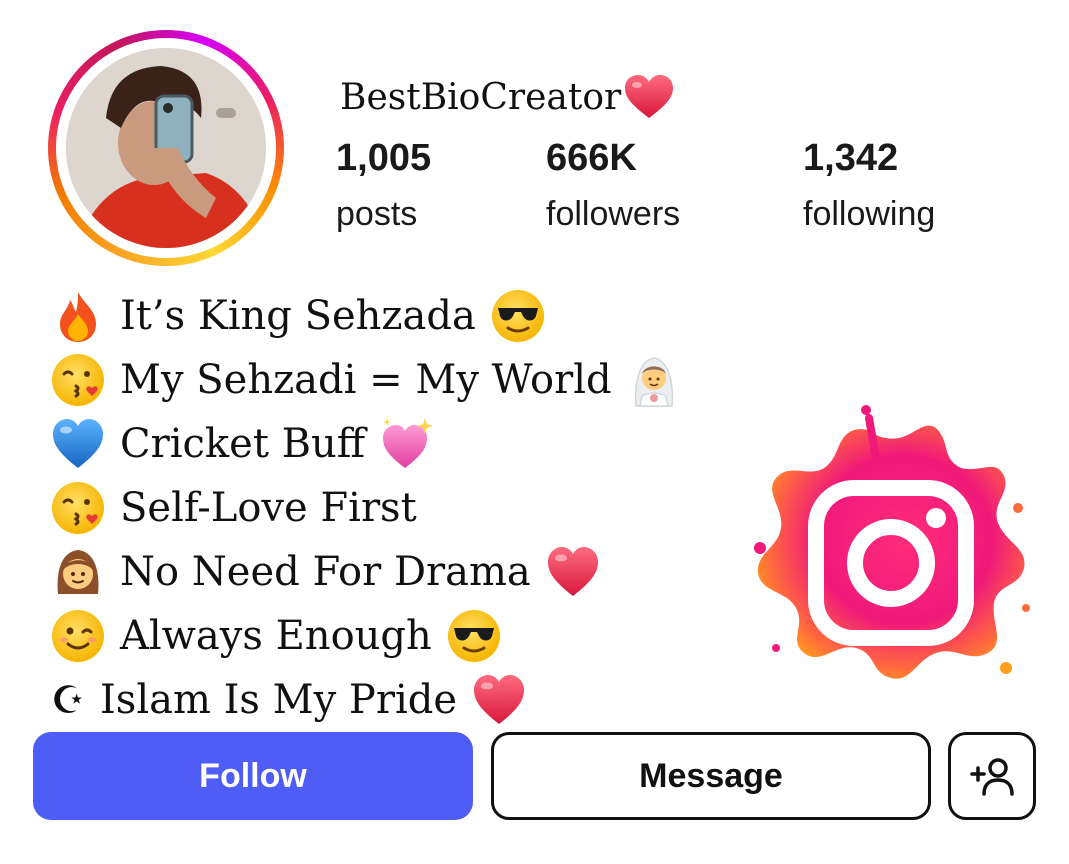  Describe the element at coordinates (613, 186) in the screenshot. I see `stat-followers: 666K followers` at that location.